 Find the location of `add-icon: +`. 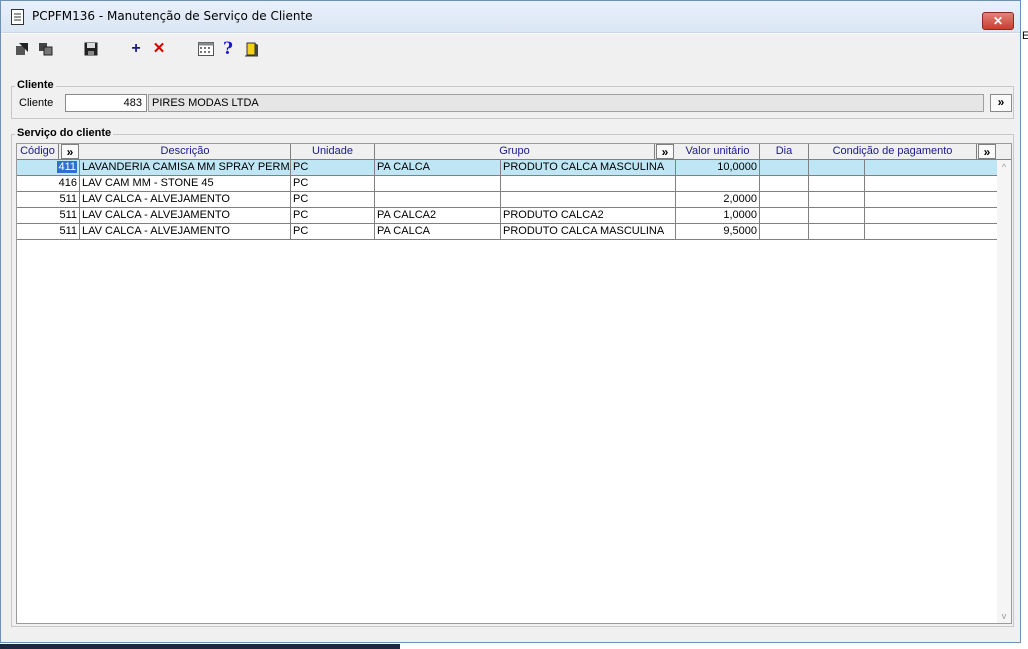

add-icon: + is located at coordinates (136, 49).